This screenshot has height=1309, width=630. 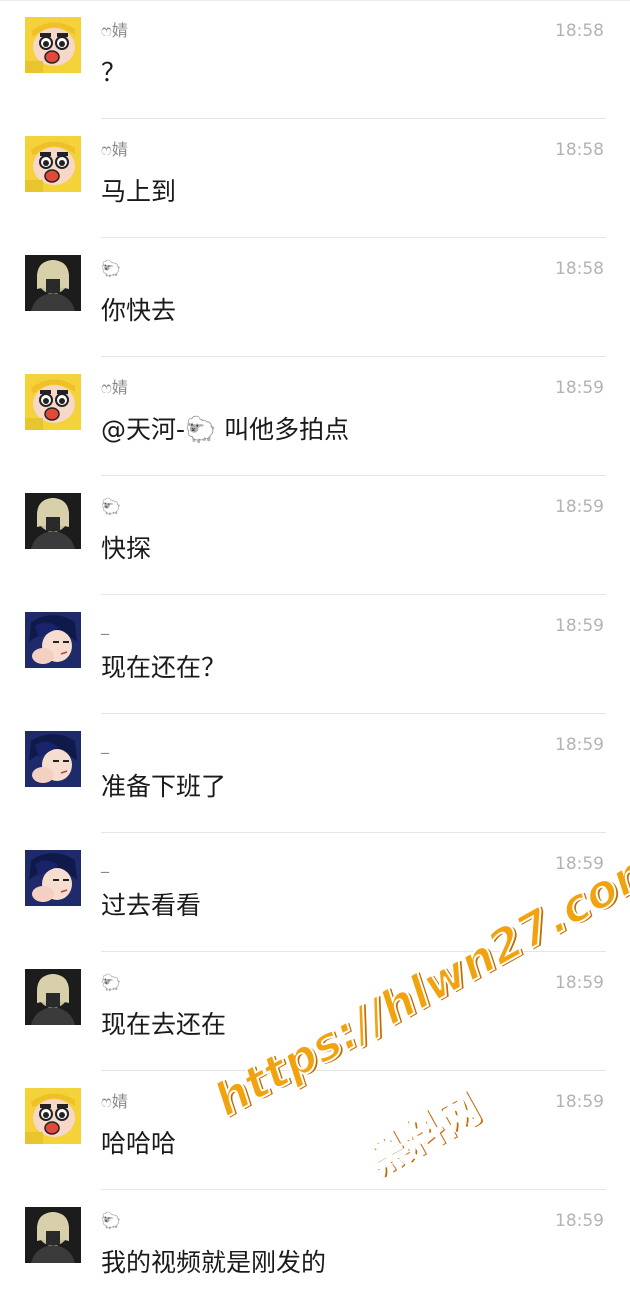 What do you see at coordinates (315, 1130) in the screenshot?
I see `message-item: ෆ婧 18:59 哈哈哈` at bounding box center [315, 1130].